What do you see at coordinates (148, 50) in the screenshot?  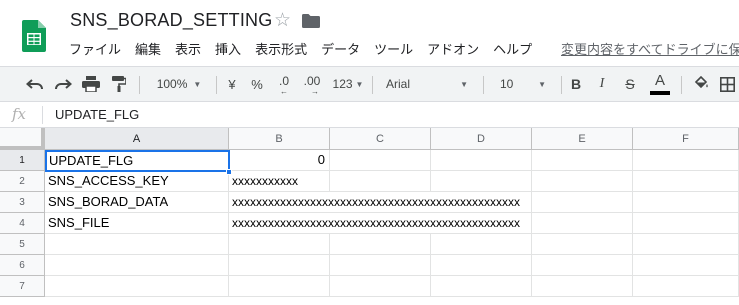 I see `menu-edit: 編集` at bounding box center [148, 50].